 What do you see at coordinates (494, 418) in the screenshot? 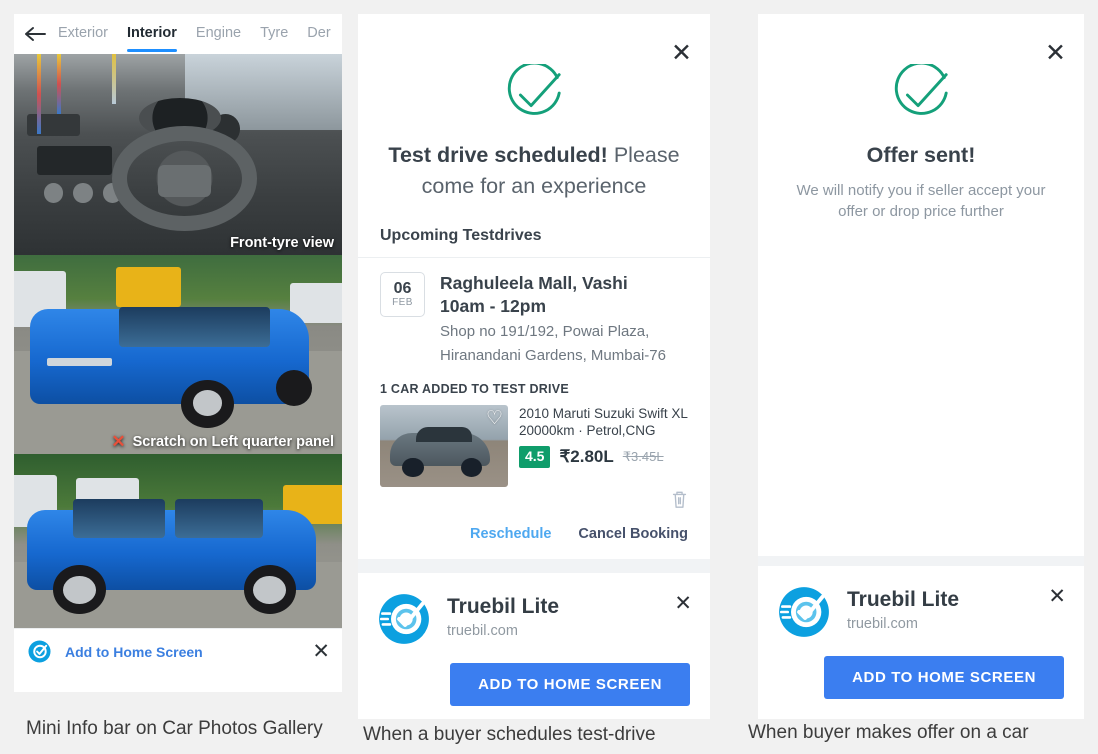
I see `heart-outline-icon: ♡` at bounding box center [494, 418].